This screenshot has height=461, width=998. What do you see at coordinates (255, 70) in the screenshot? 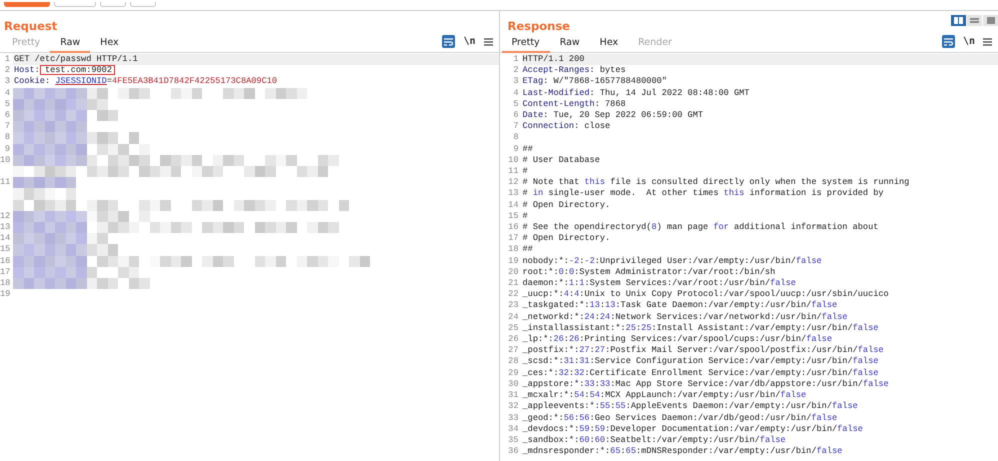
I see `code-line: Host: test.com:9002` at bounding box center [255, 70].